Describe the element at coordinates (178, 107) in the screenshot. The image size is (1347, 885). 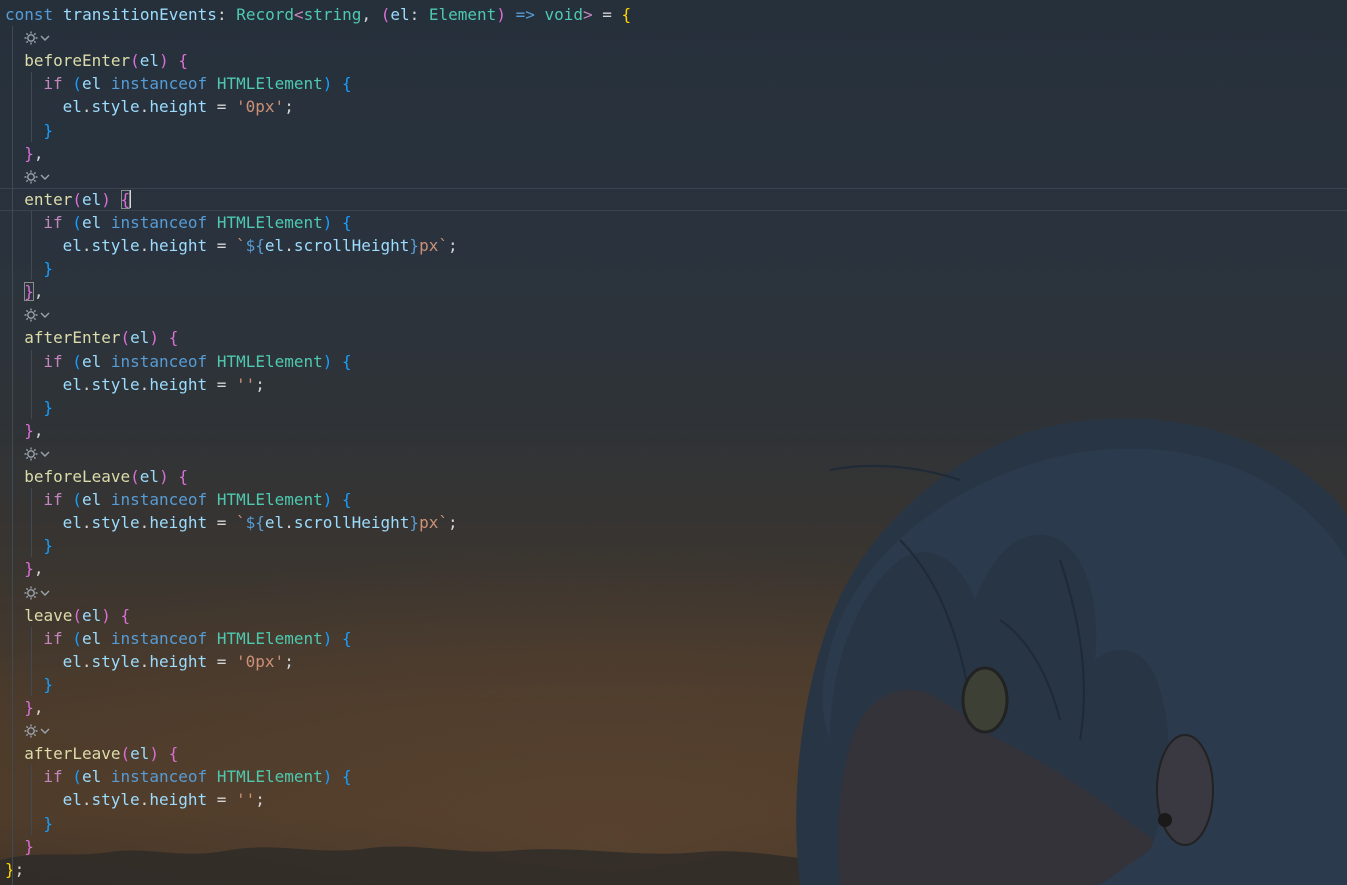
I see `code-token: height` at that location.